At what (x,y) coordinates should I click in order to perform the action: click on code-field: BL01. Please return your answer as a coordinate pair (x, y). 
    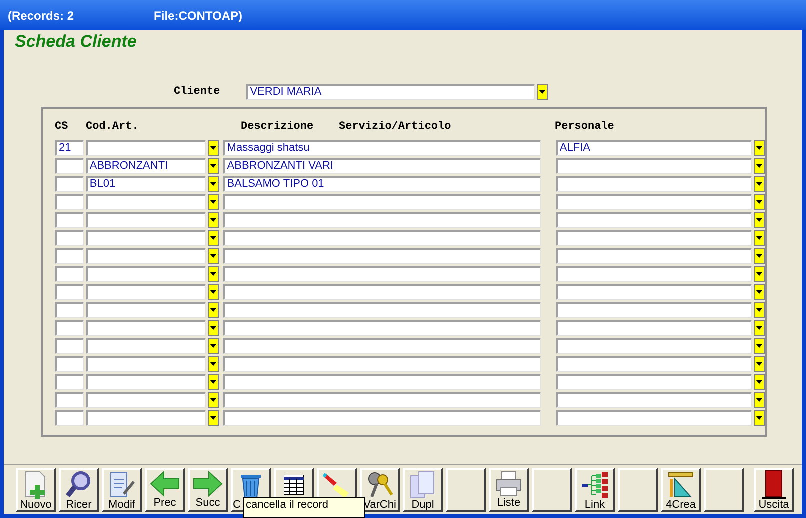
    Looking at the image, I should click on (146, 184).